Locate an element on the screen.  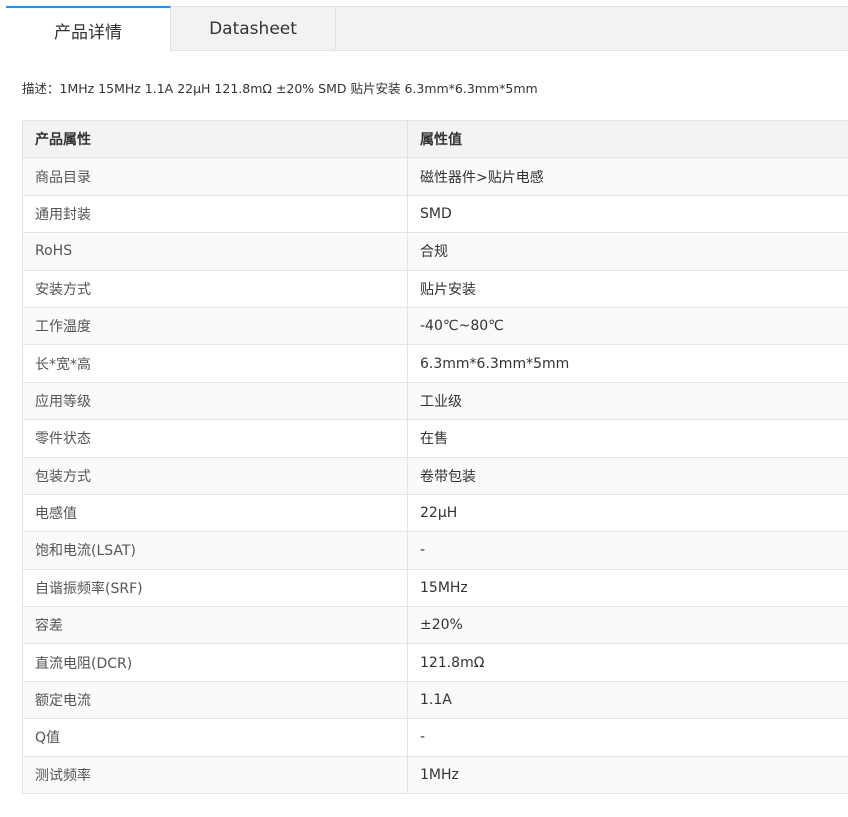
table-row: 电感值 22μH is located at coordinates (435, 513).